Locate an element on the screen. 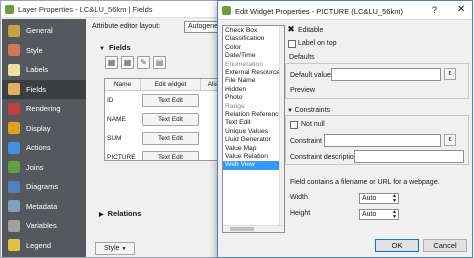 The width and height of the screenshot is (474, 258). table-row: SUM Text Edit is located at coordinates (161, 138).